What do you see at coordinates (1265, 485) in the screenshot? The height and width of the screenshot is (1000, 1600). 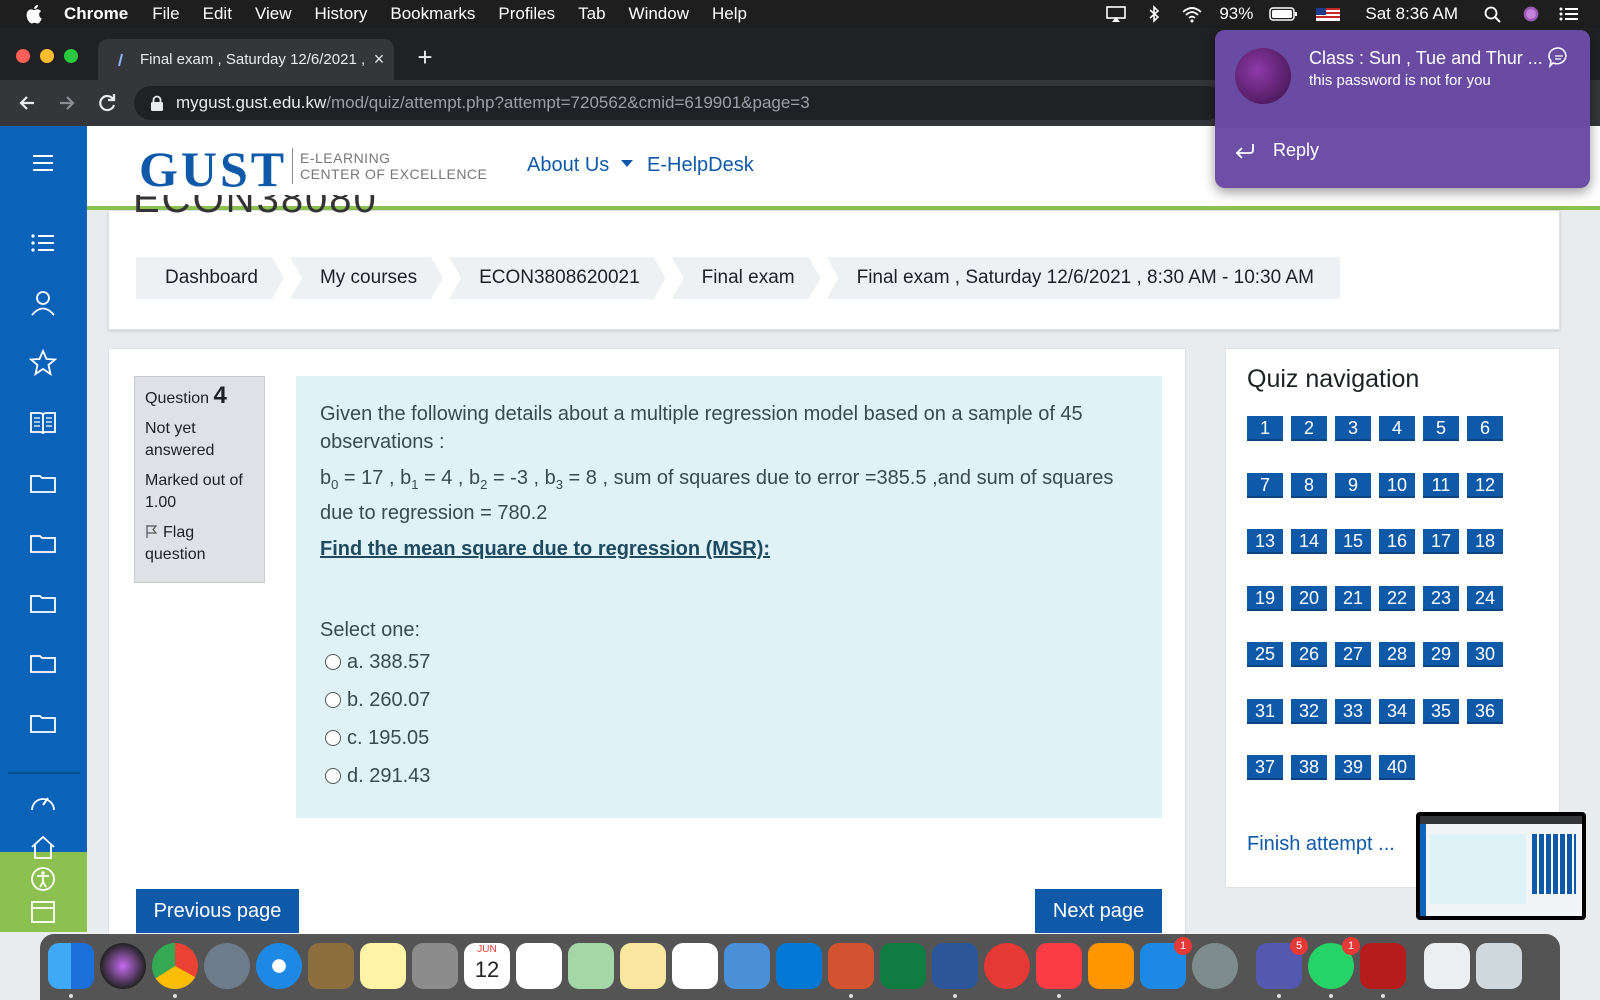 I see `quiz-nav-question-7: 7` at bounding box center [1265, 485].